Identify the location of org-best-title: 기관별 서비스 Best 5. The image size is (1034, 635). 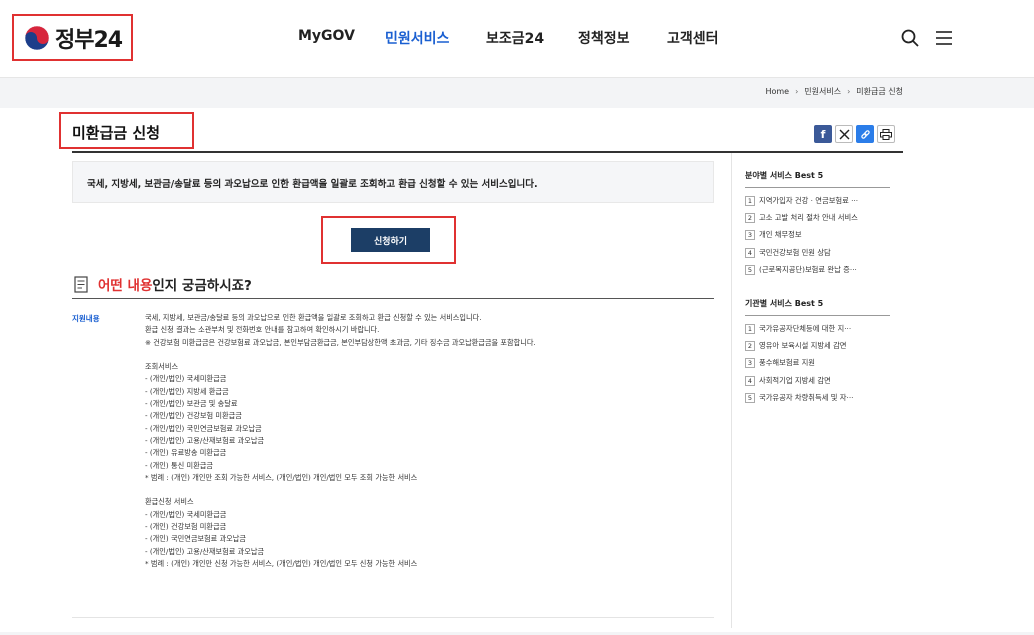
(784, 303).